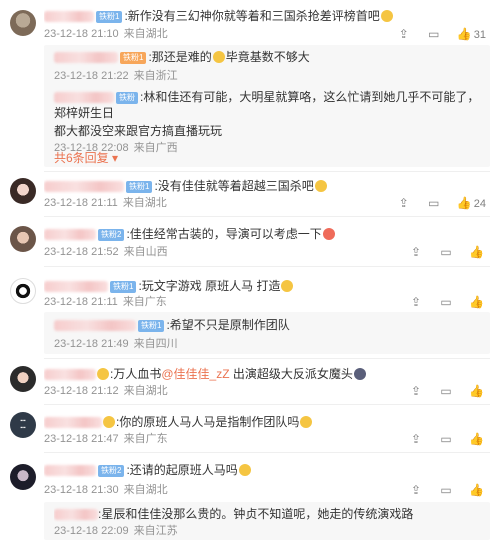 The image size is (500, 541). What do you see at coordinates (106, 252) in the screenshot?
I see `comment-meta: 23-12-18 21:52 来自山西` at bounding box center [106, 252].